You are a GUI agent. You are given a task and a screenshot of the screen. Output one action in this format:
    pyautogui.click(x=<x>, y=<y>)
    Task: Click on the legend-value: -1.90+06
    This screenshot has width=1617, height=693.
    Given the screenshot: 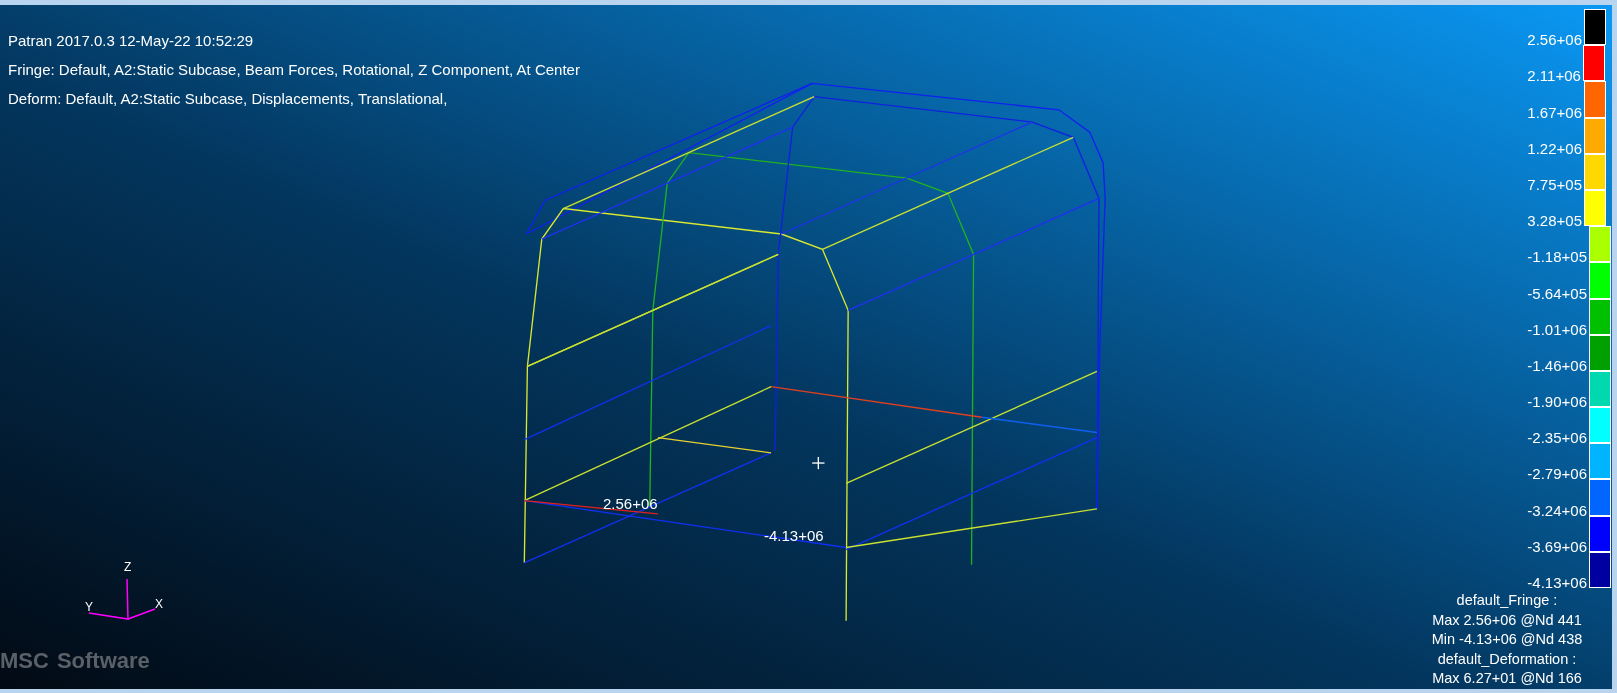 What is the action you would take?
    pyautogui.click(x=1557, y=402)
    